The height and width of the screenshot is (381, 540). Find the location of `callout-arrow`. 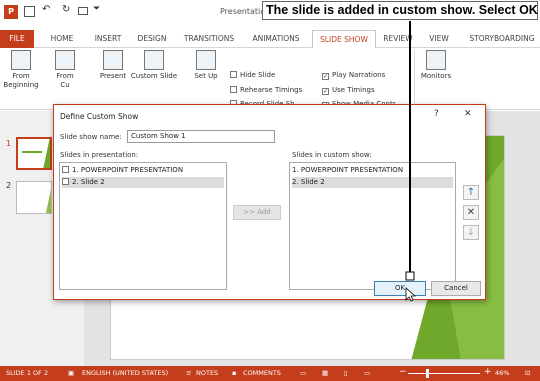

callout-arrow is located at coordinates (411, 161).